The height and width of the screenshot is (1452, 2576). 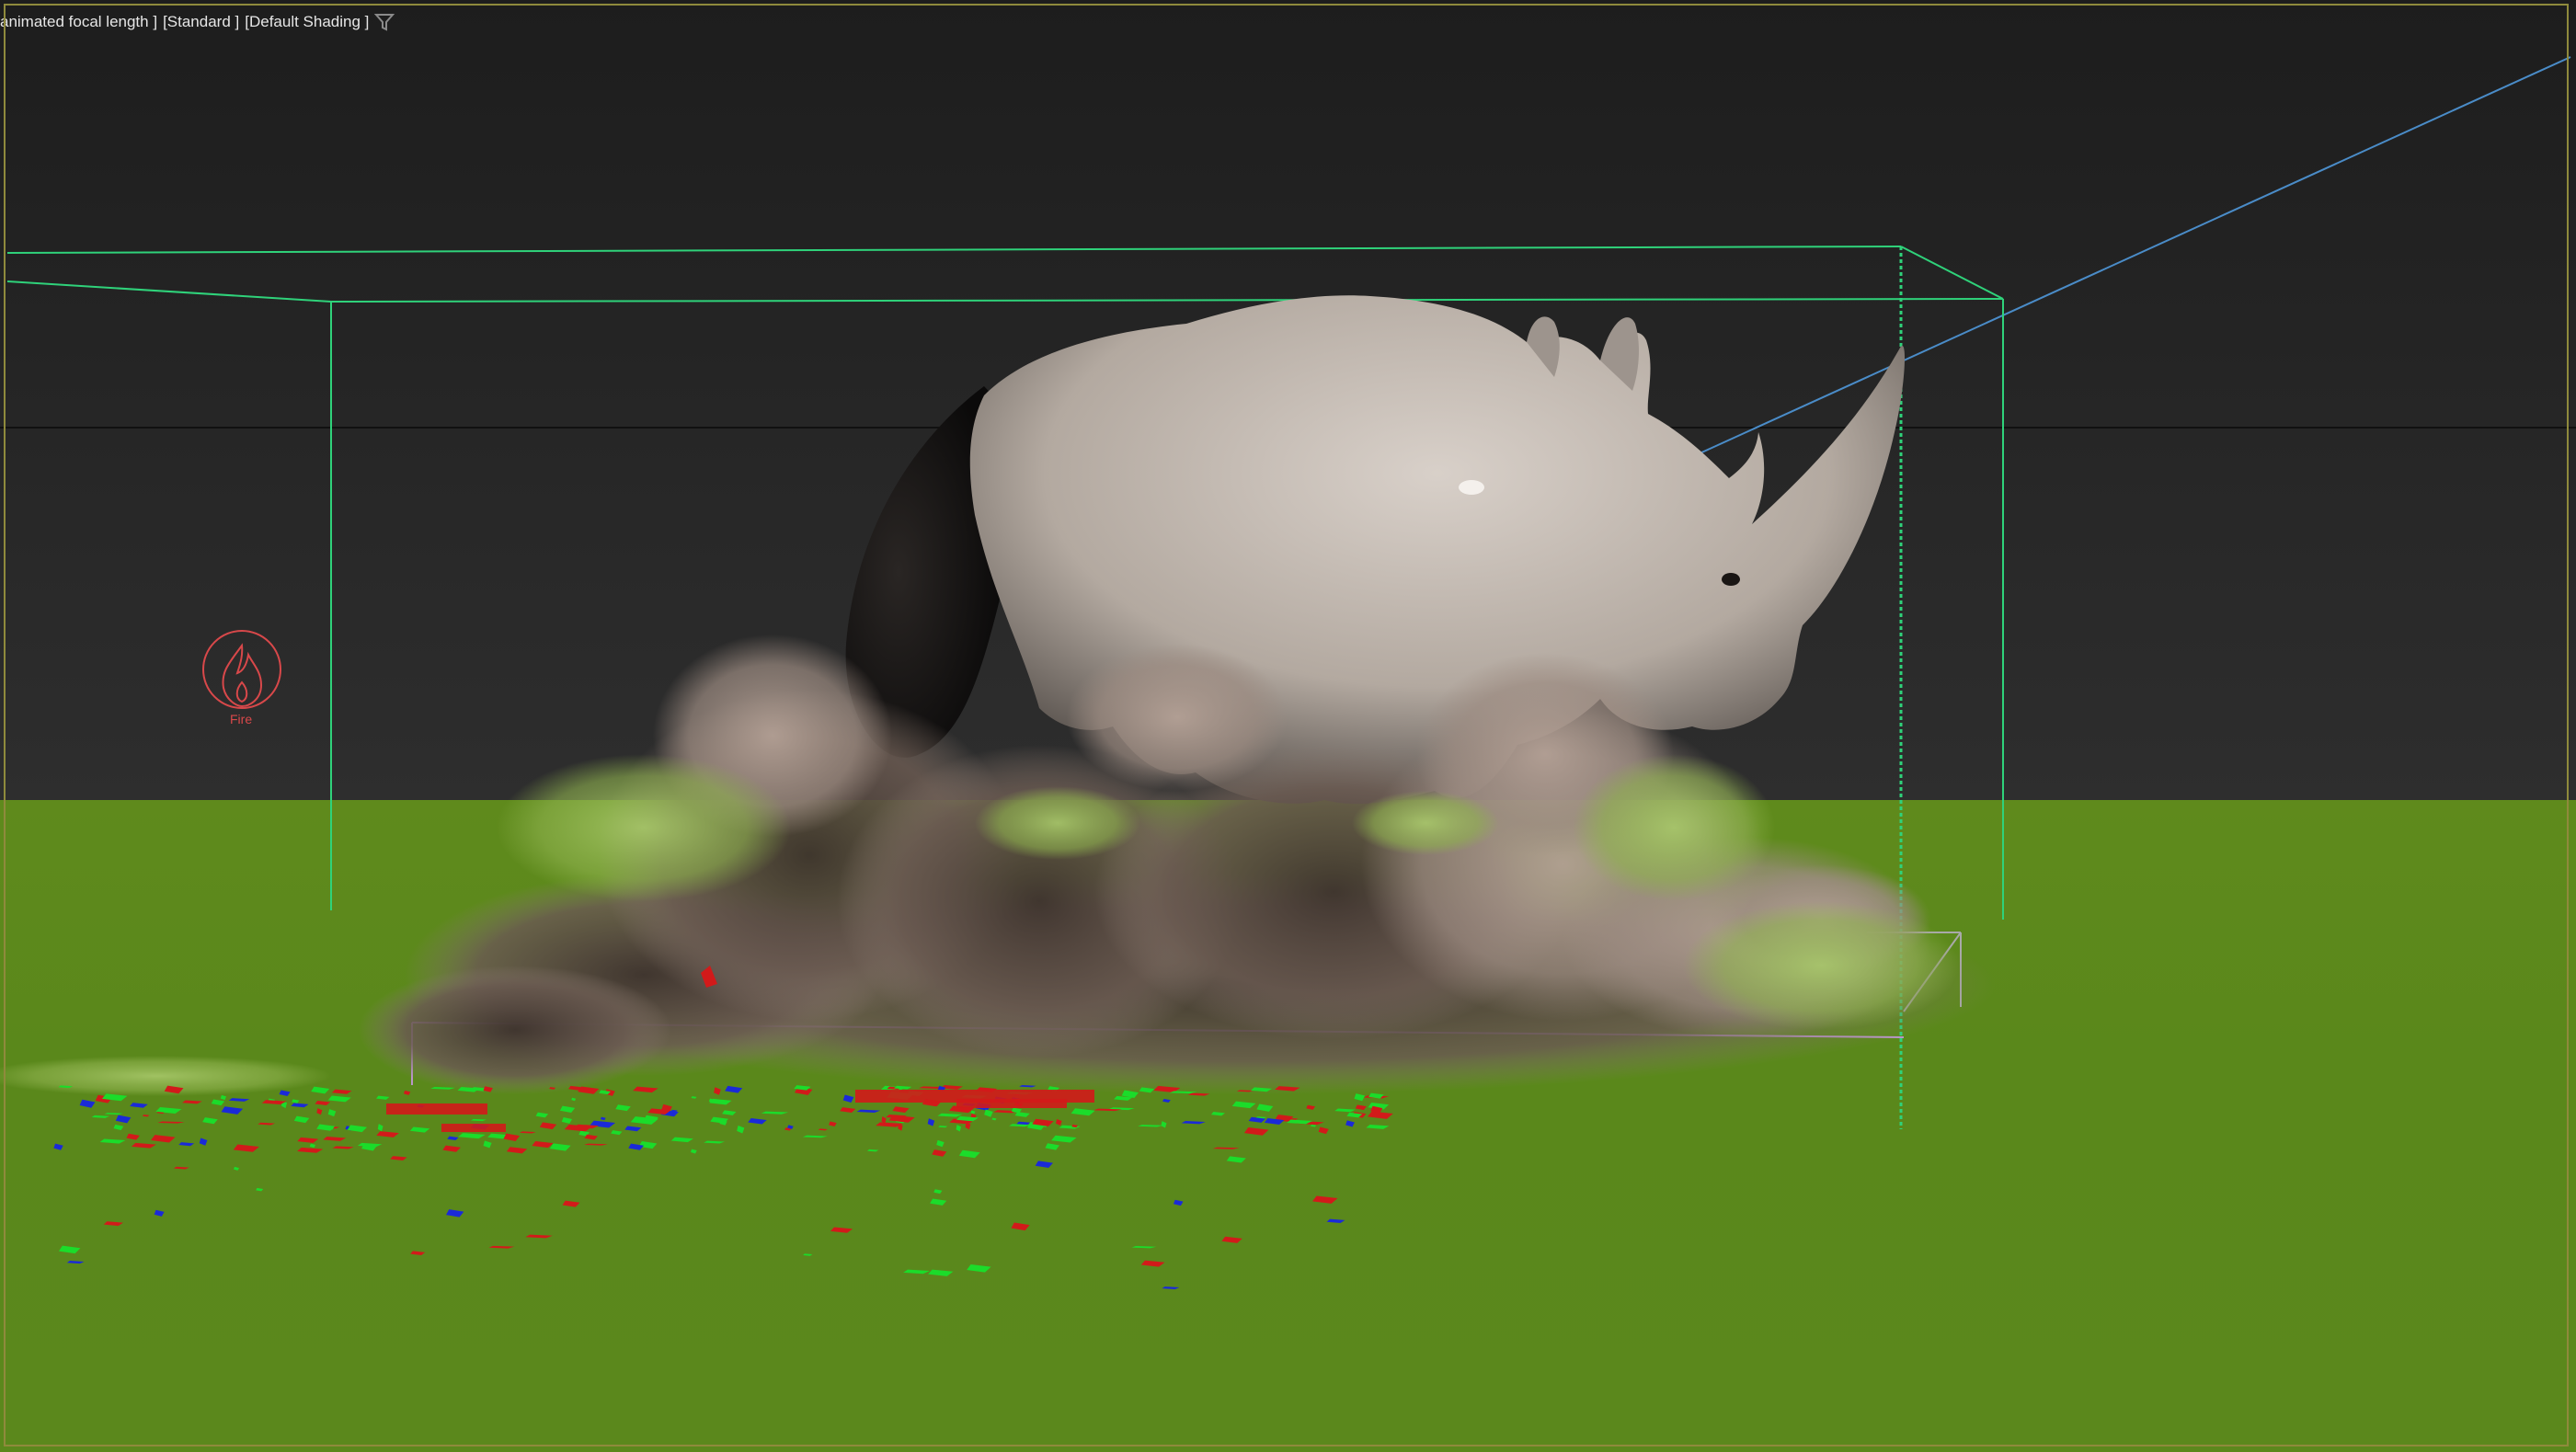 I want to click on rhino-highlight, so click(x=1472, y=488).